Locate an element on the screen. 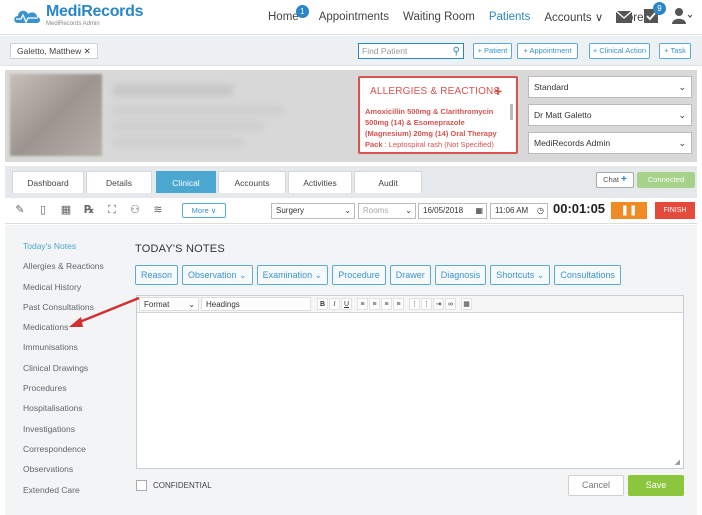  header-icons: 9 is located at coordinates (654, 12).